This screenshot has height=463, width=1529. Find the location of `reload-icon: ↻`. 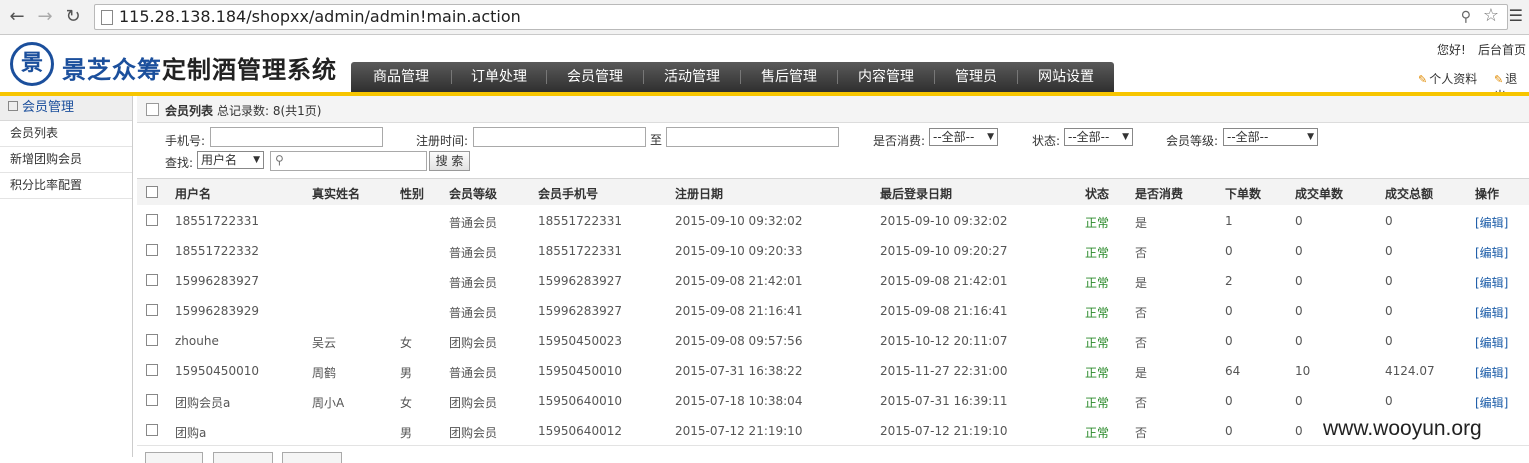

reload-icon: ↻ is located at coordinates (73, 17).